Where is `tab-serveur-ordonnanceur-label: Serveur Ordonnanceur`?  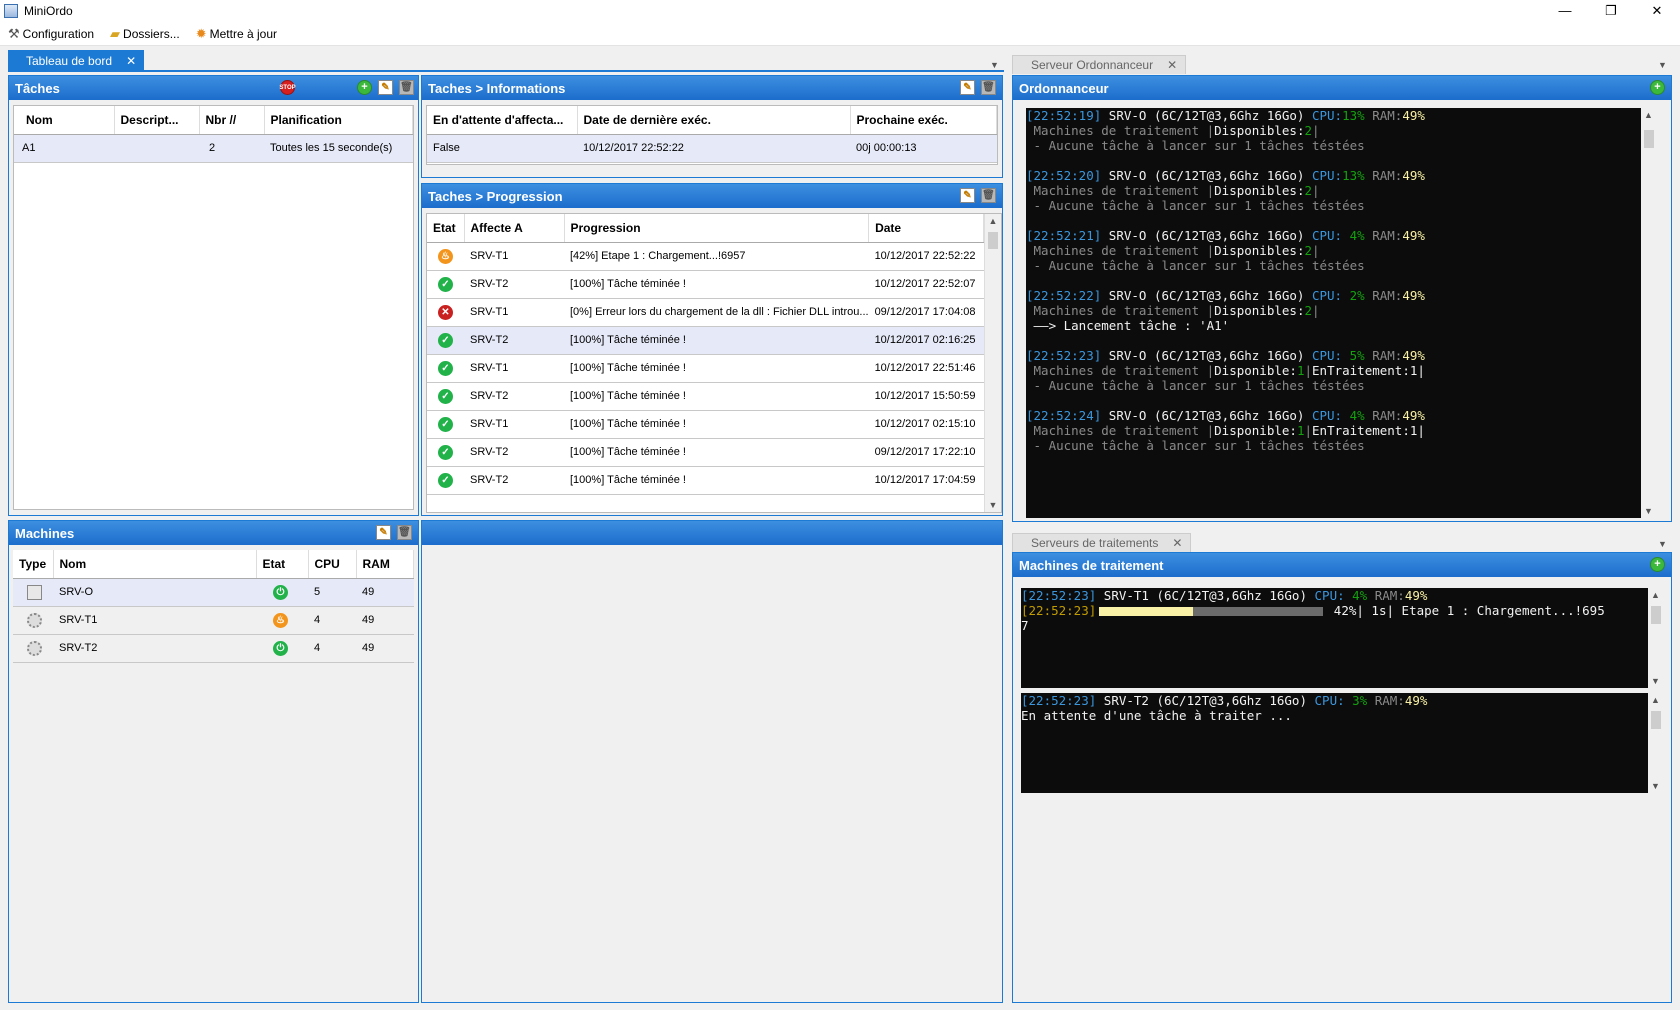
tab-serveur-ordonnanceur-label: Serveur Ordonnanceur is located at coordinates (1092, 65).